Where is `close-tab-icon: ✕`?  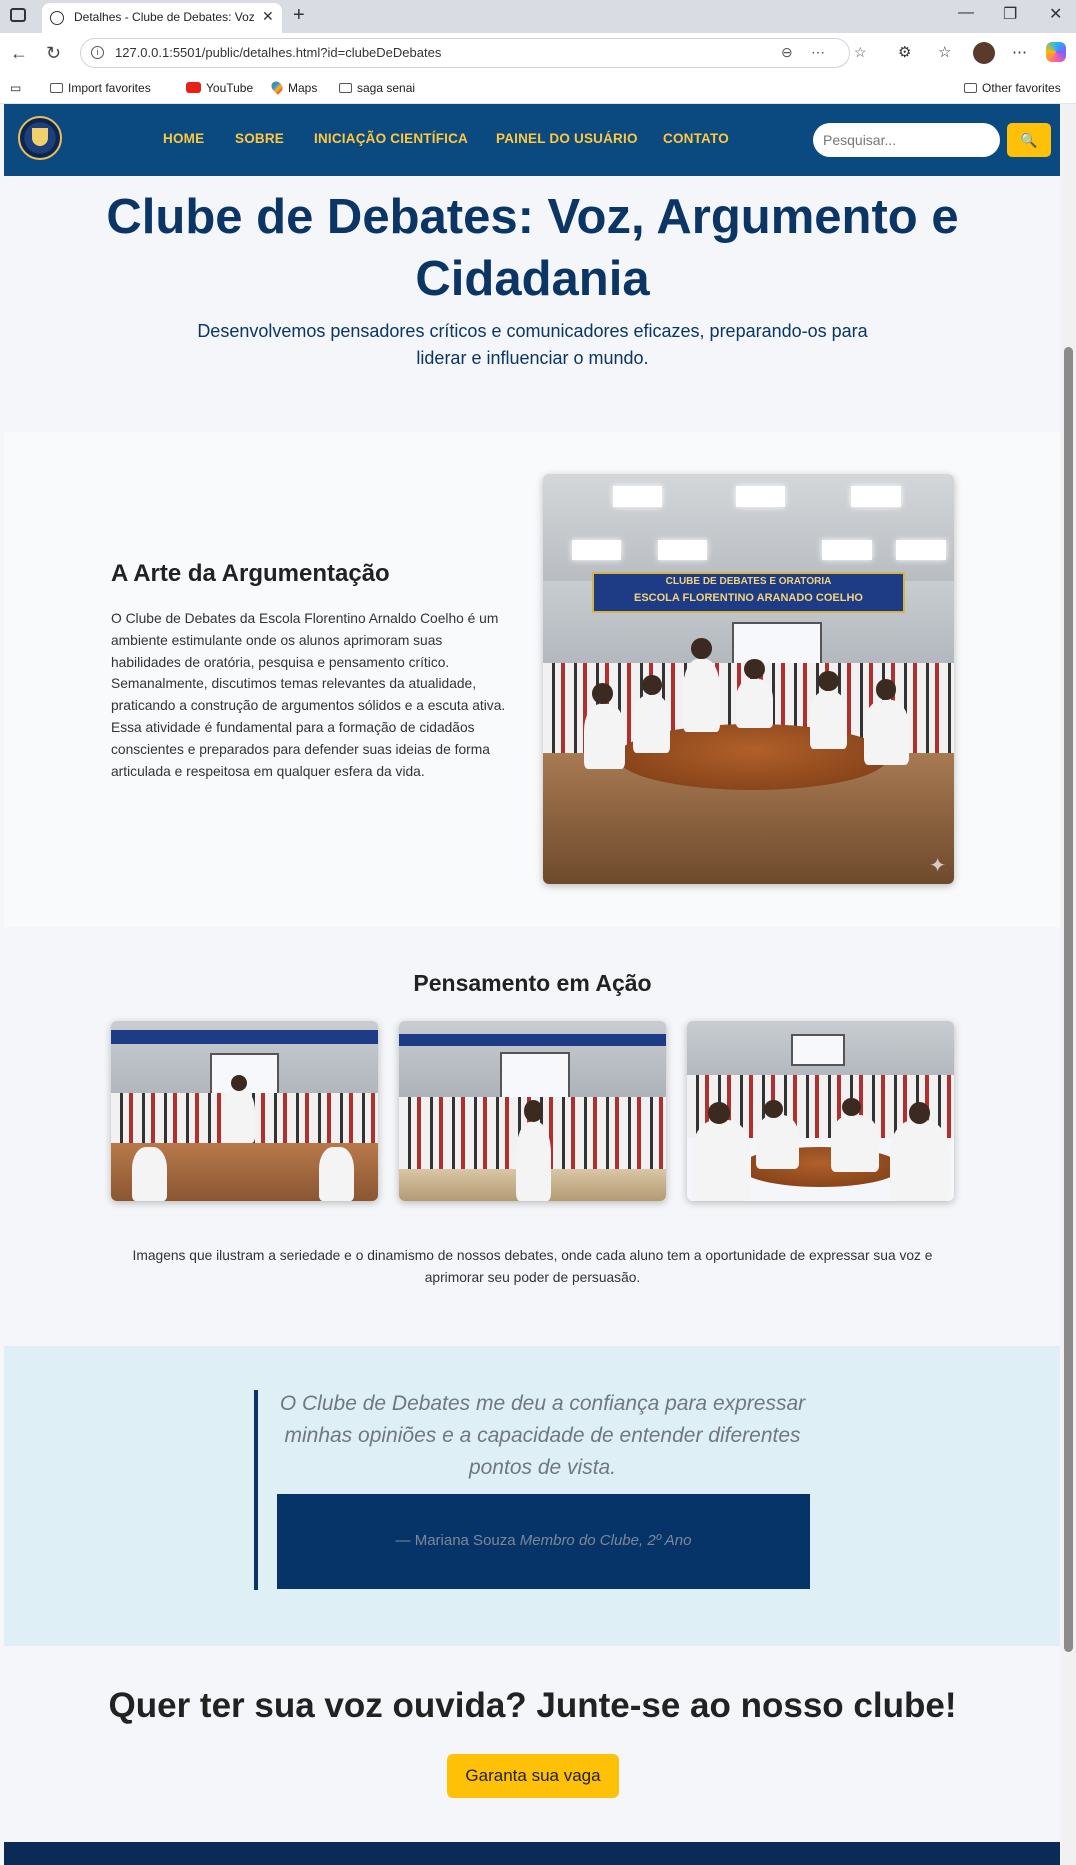
close-tab-icon: ✕ is located at coordinates (268, 16).